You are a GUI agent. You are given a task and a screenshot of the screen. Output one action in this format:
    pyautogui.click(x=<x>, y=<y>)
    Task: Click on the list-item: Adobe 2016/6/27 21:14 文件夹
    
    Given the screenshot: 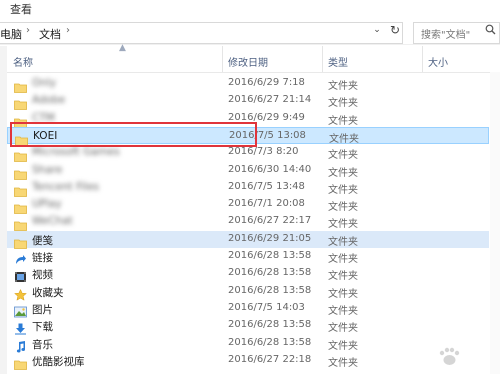 What is the action you would take?
    pyautogui.click(x=248, y=101)
    